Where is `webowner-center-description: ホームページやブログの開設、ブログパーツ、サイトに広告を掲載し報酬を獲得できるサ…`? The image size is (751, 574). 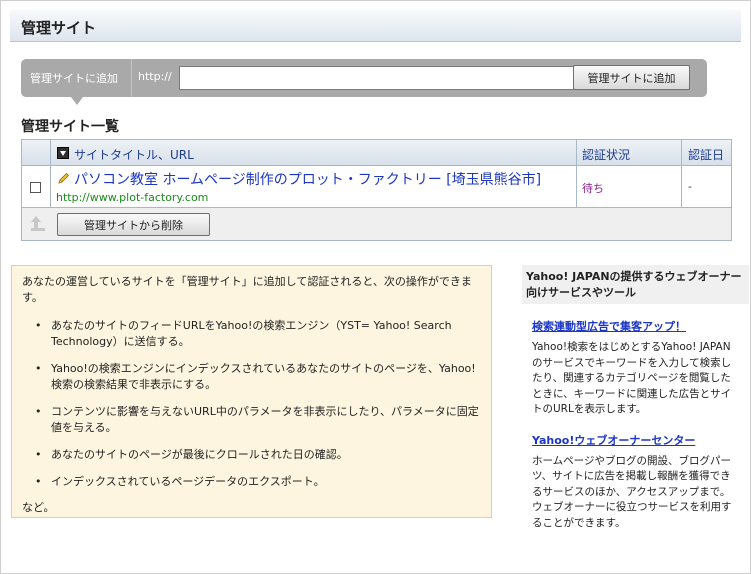 webowner-center-description: ホームページやブログの開設、ブログパーツ、サイトに広告を掲載し報酬を獲得できるサ… is located at coordinates (632, 491).